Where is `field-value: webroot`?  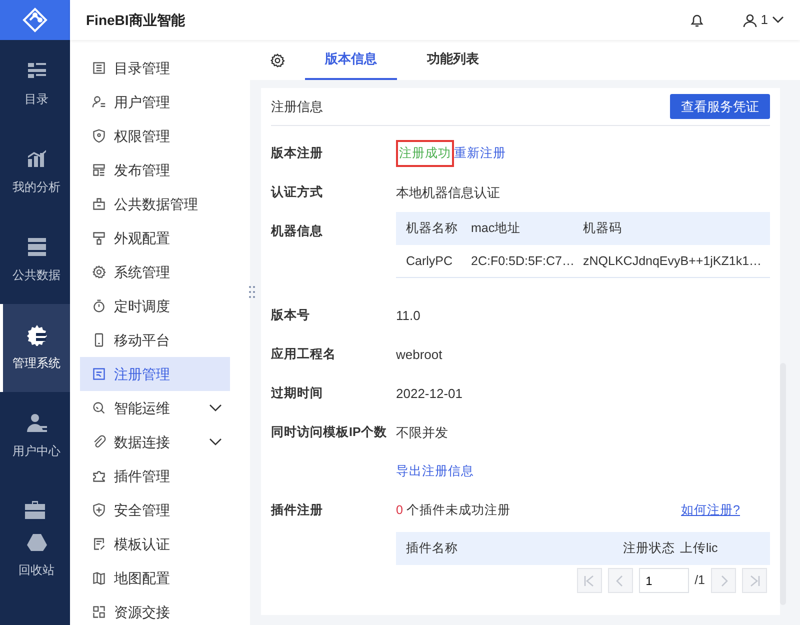
field-value: webroot is located at coordinates (419, 355).